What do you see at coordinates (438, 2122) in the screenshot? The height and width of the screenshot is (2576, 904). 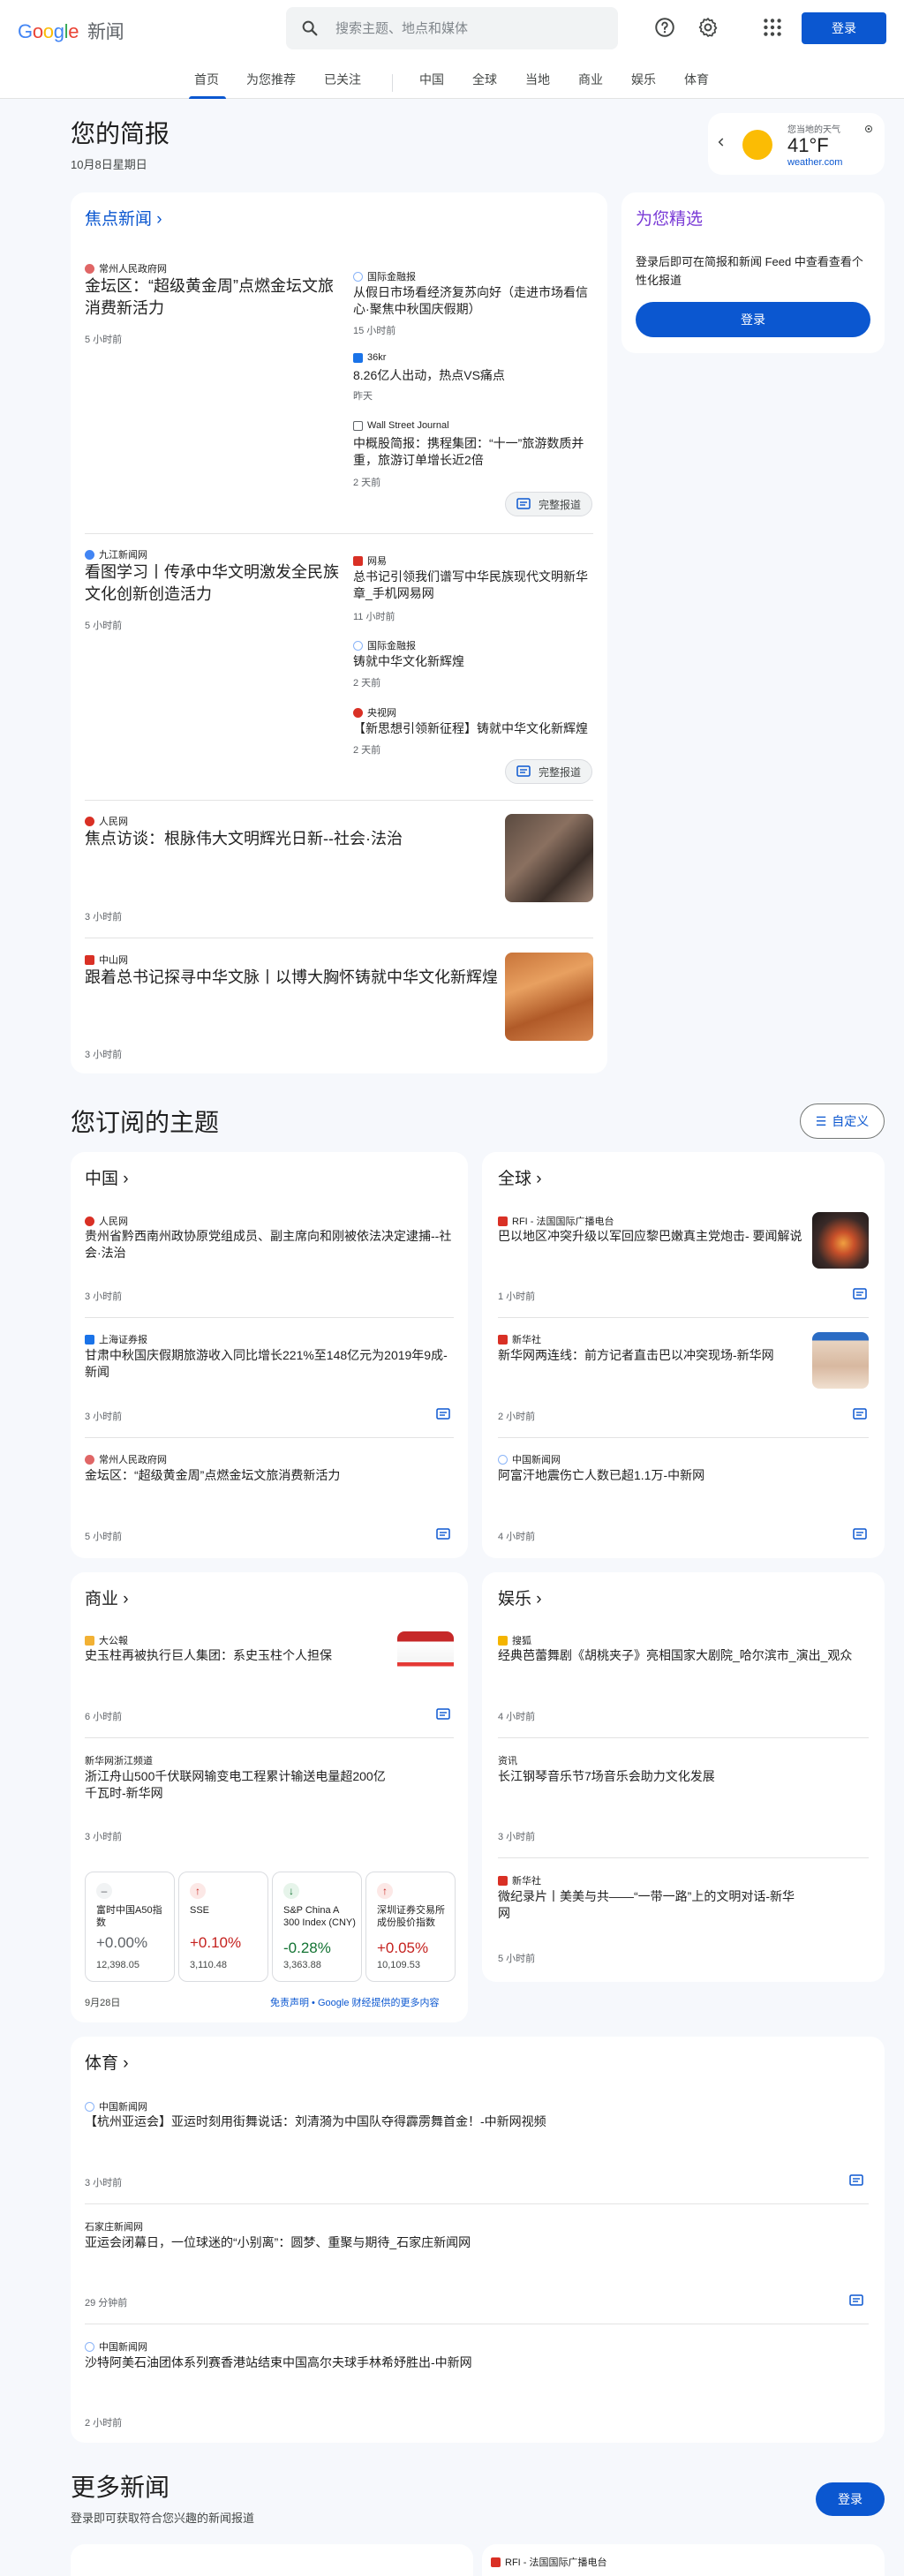 I see `story-headline: 【杭州亚运会】亚运时刻用街舞说话：刘清漪为中国队夺得霹雳舞首金！-中新网视频` at bounding box center [438, 2122].